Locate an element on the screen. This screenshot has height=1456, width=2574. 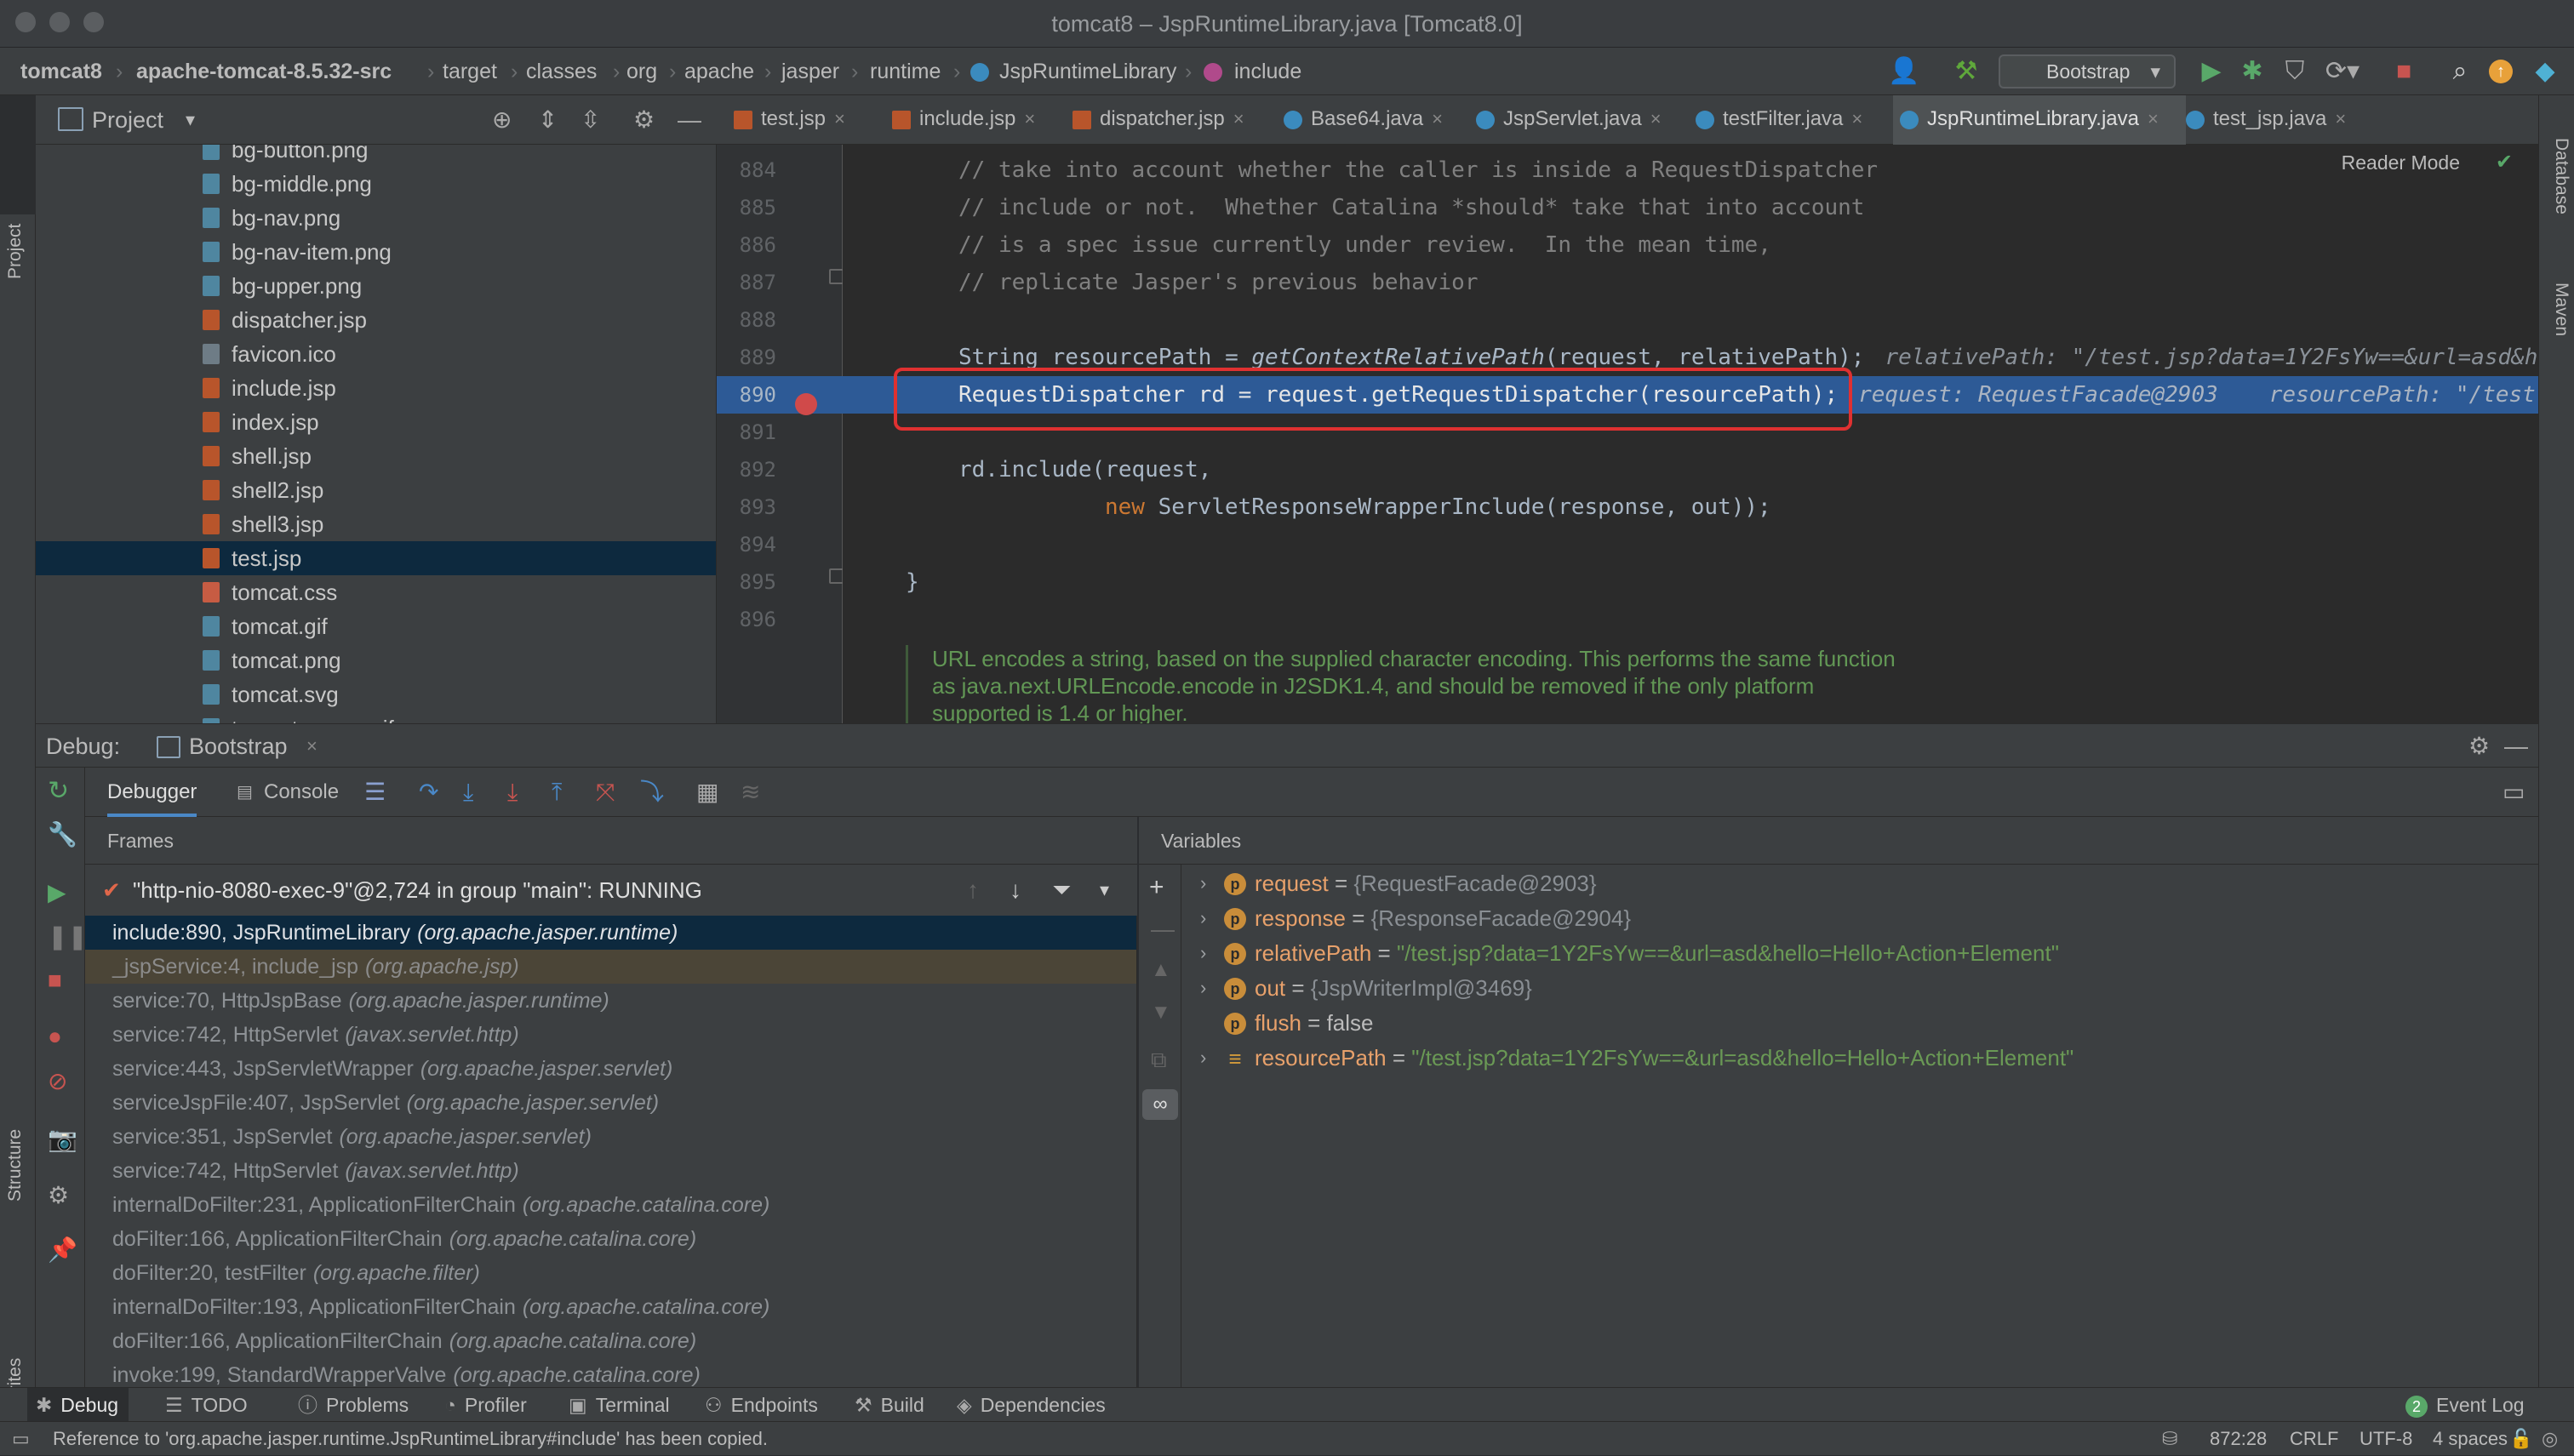
project-file-item: favicon.ico is located at coordinates (376, 354).